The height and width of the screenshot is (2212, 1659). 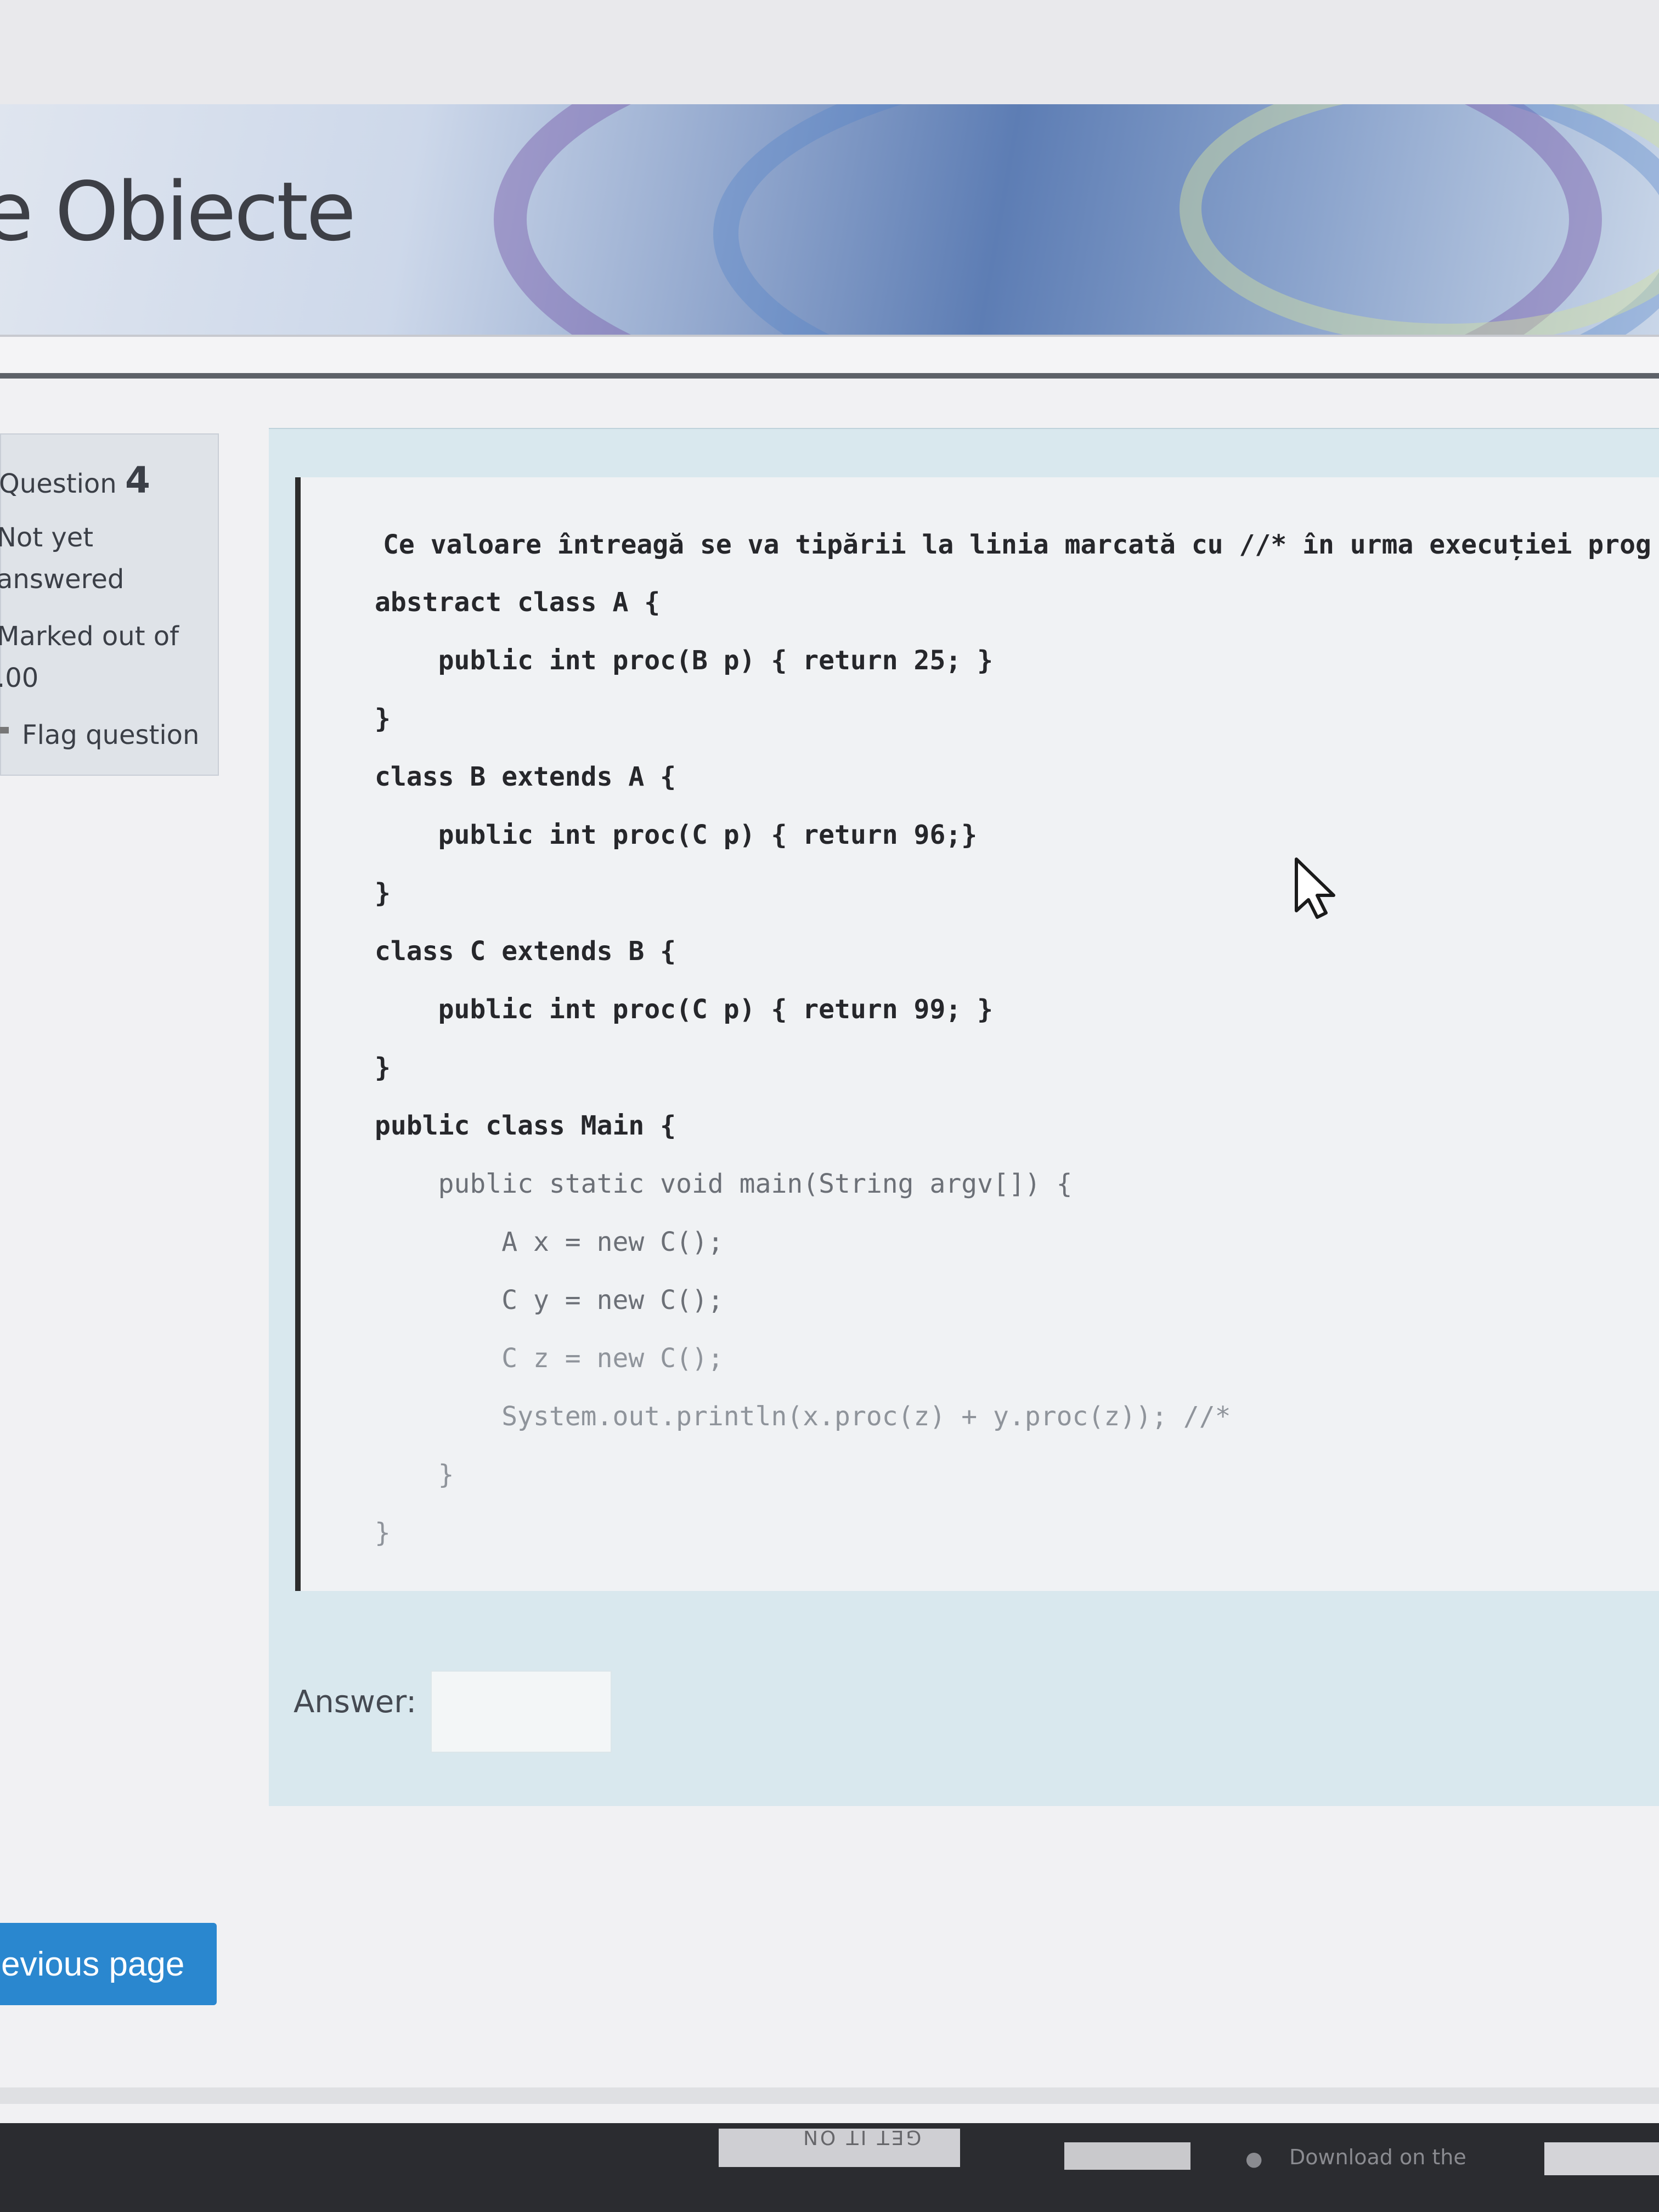 I want to click on code-line: C z = new C();, so click(x=549, y=1359).